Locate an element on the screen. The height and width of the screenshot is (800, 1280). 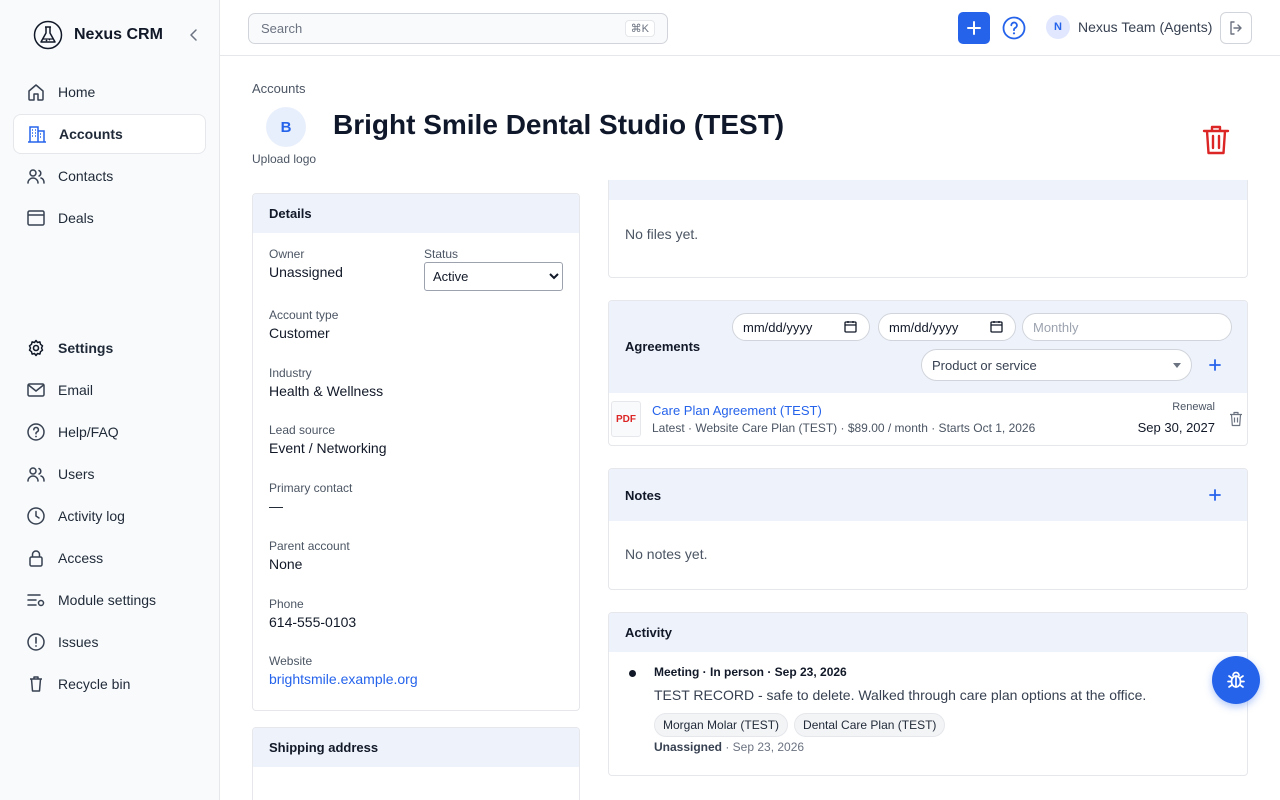
delete-icon is located at coordinates (1216, 140).